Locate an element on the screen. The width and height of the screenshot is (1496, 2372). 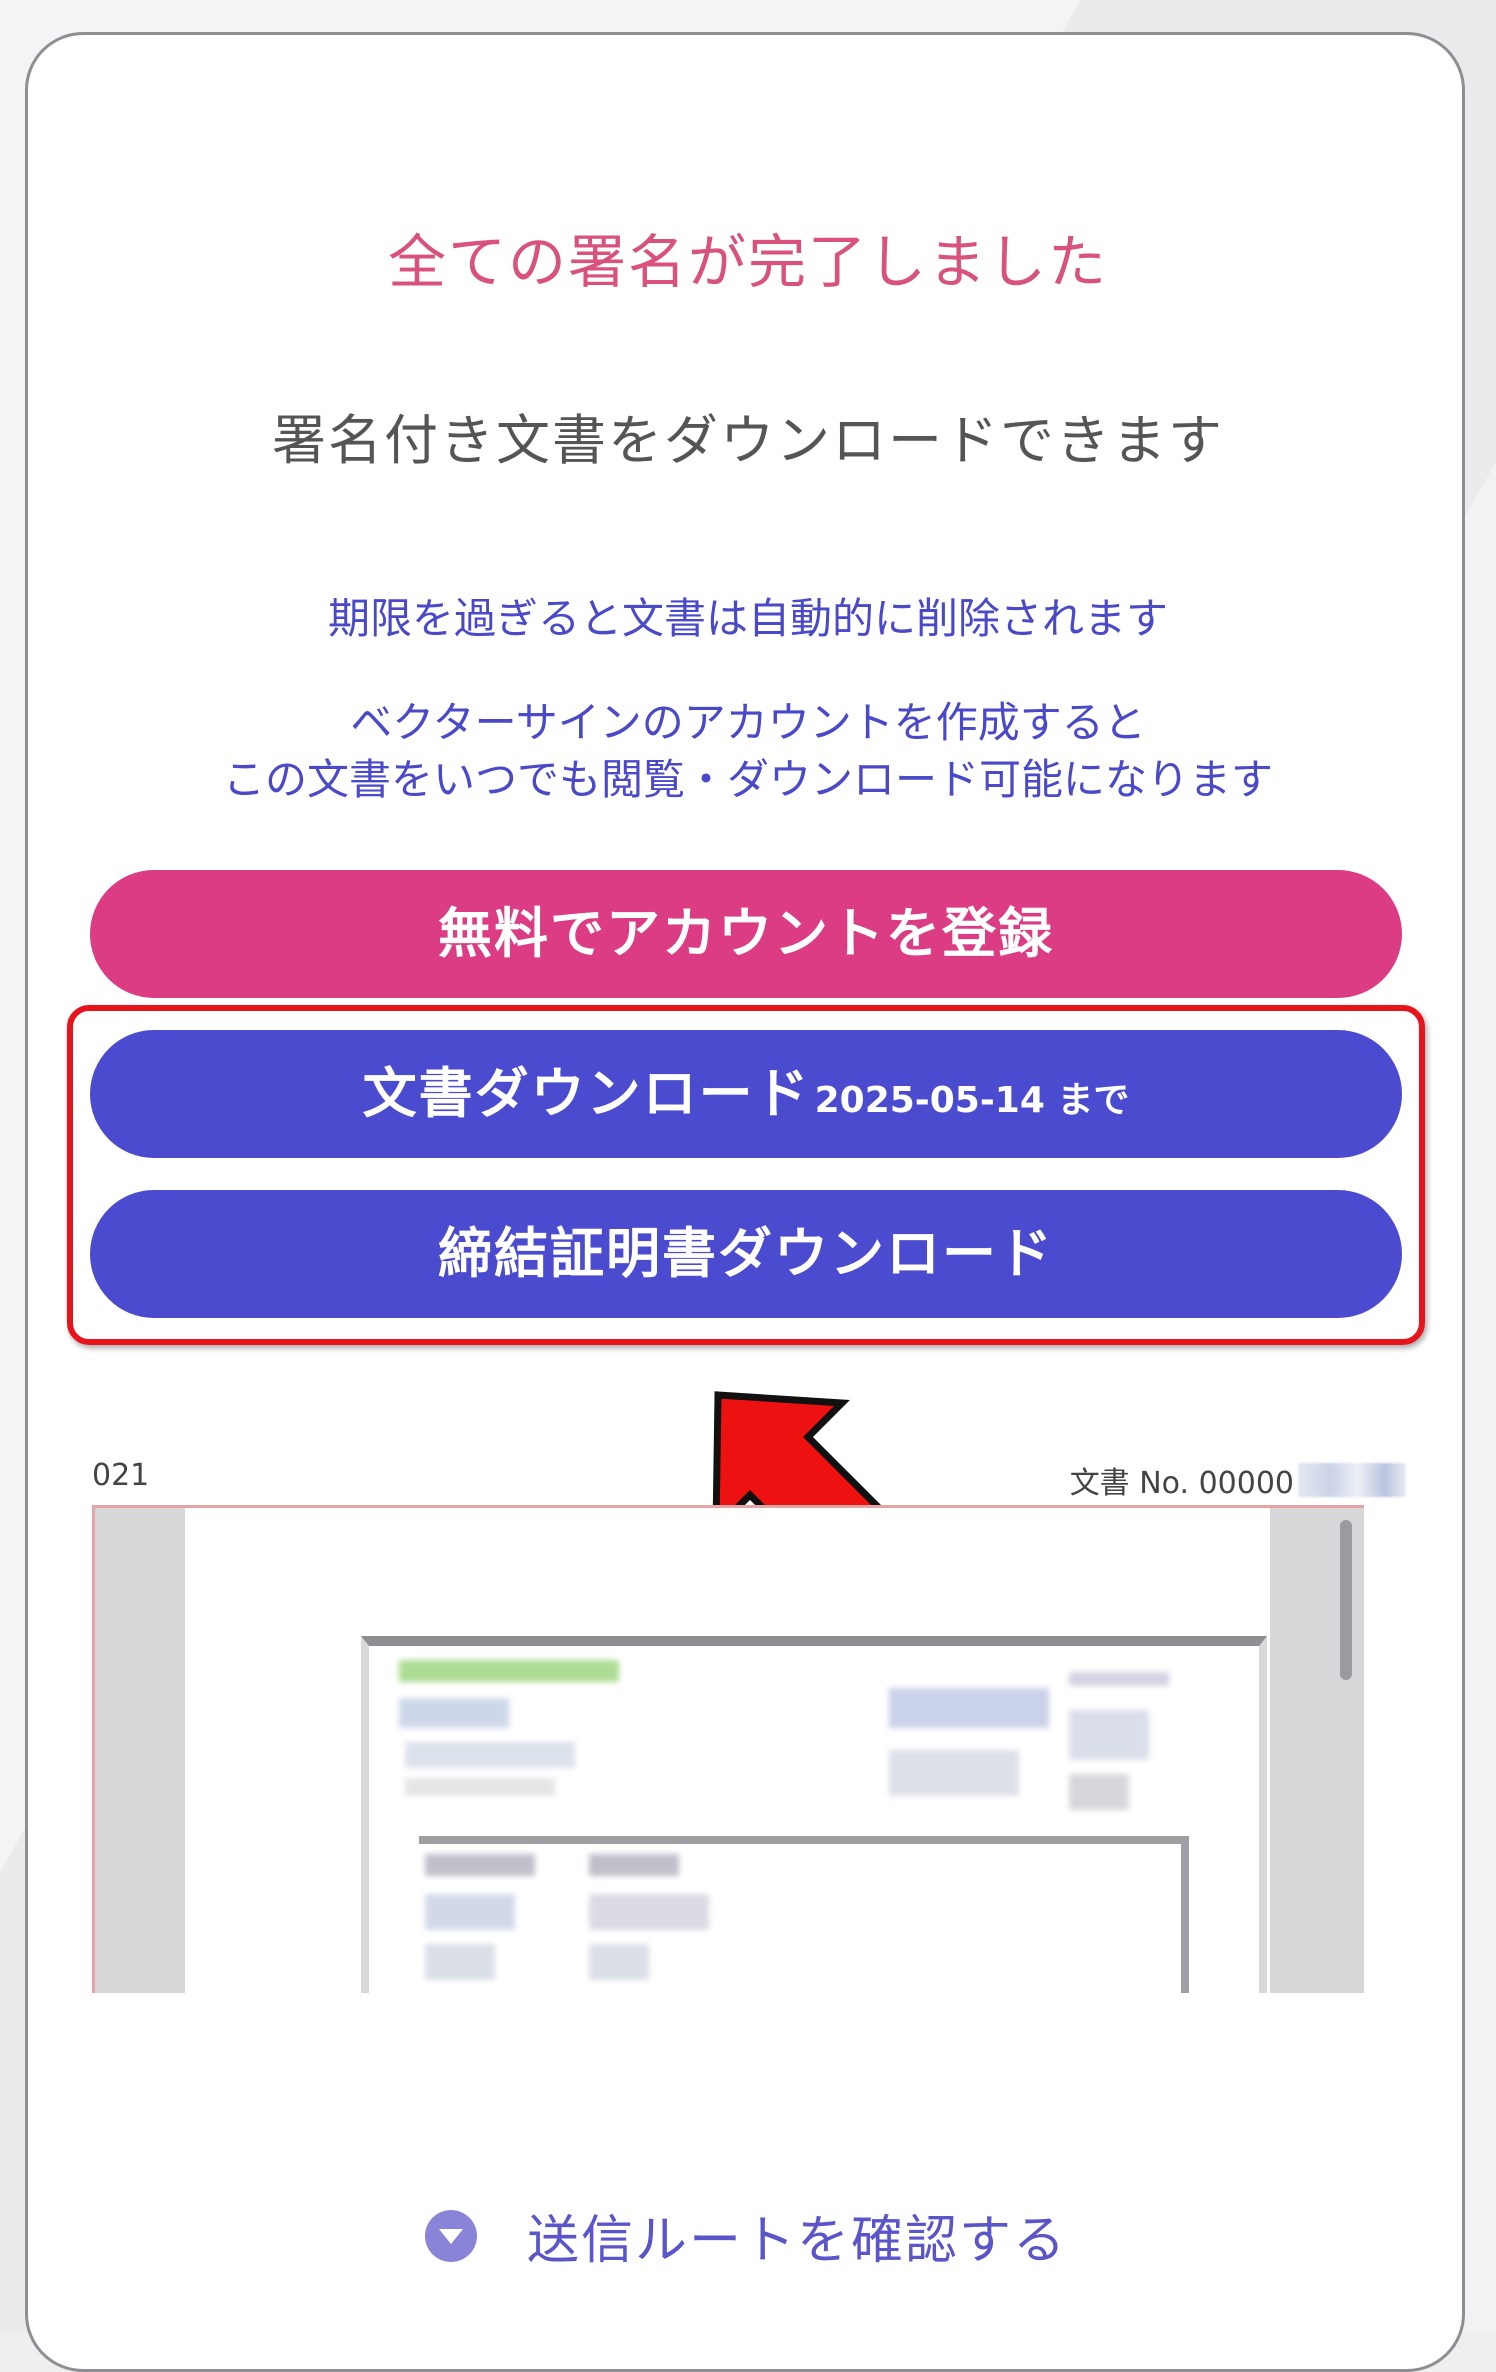
page-subtitle: 署名付き文書をダウンロードできます is located at coordinates (748, 440).